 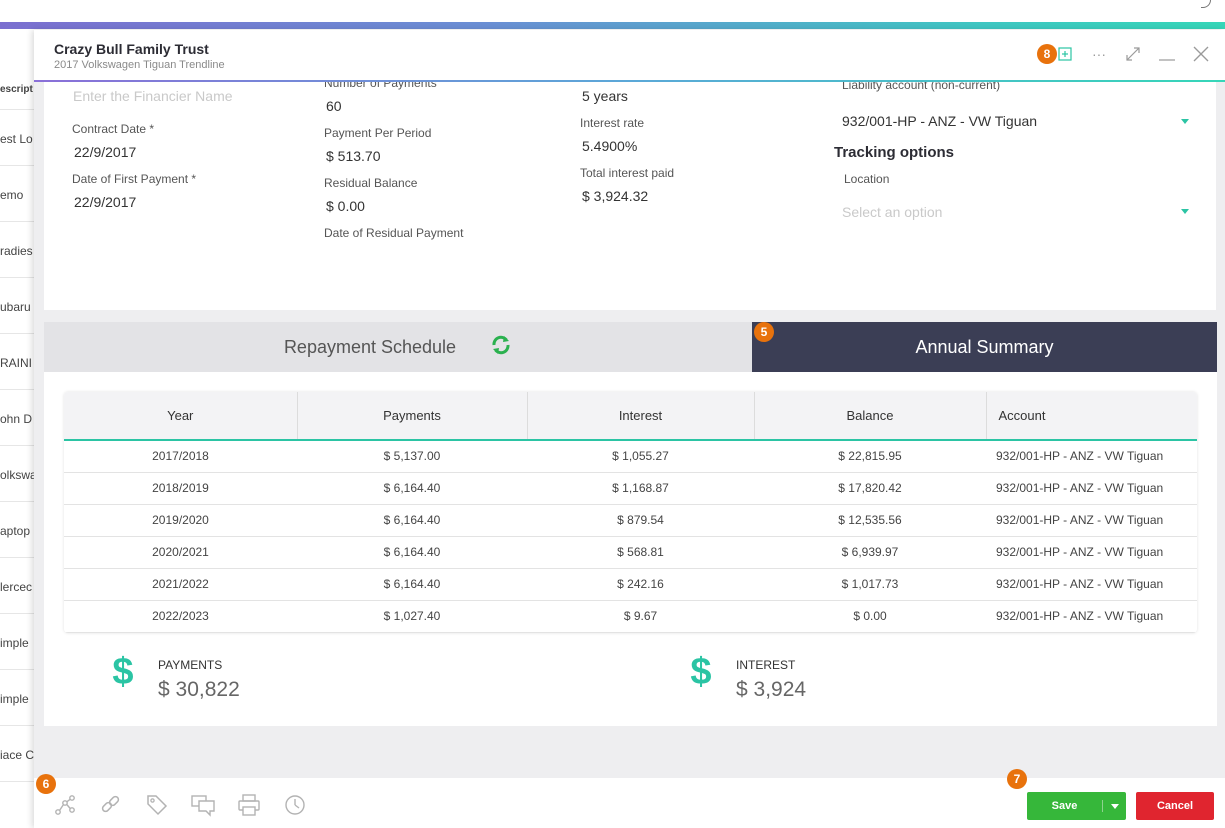 What do you see at coordinates (1206, 4) in the screenshot?
I see `search-icon` at bounding box center [1206, 4].